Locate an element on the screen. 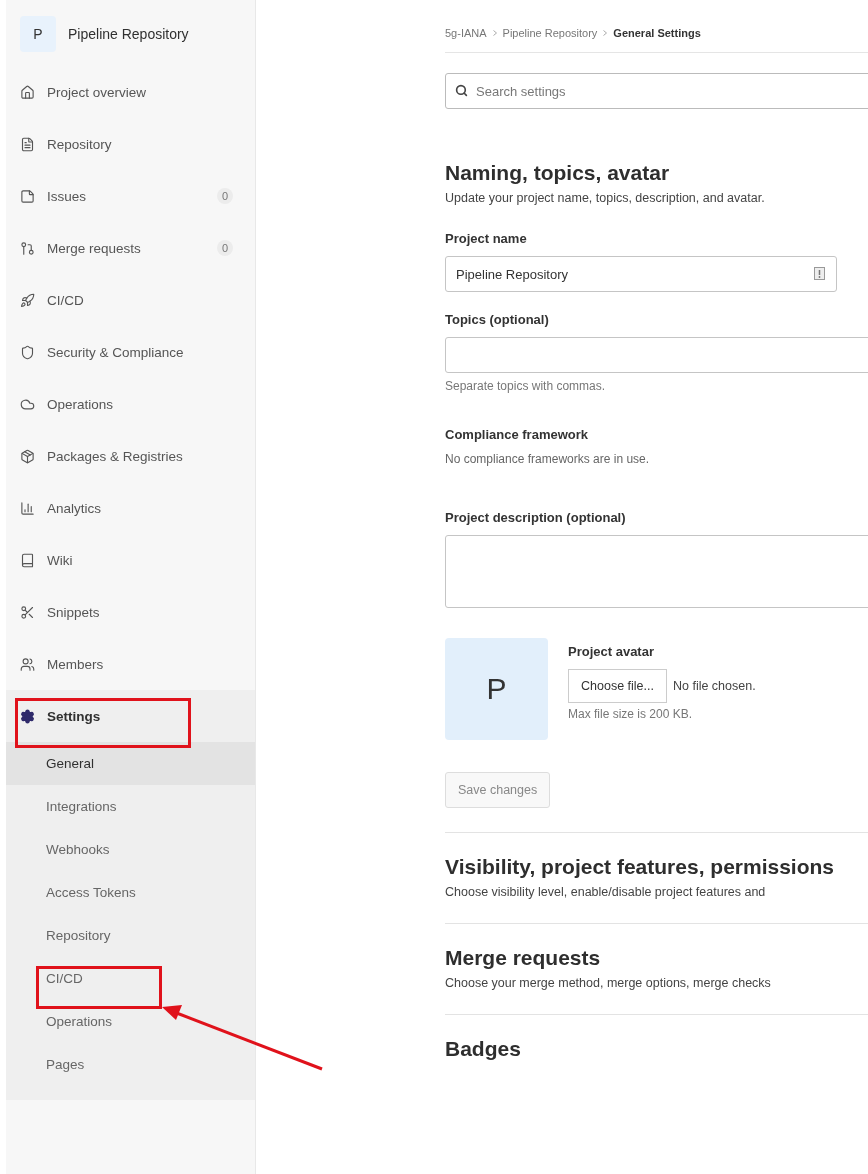 The image size is (868, 1174). sidebar-item: Wiki is located at coordinates (130, 560).